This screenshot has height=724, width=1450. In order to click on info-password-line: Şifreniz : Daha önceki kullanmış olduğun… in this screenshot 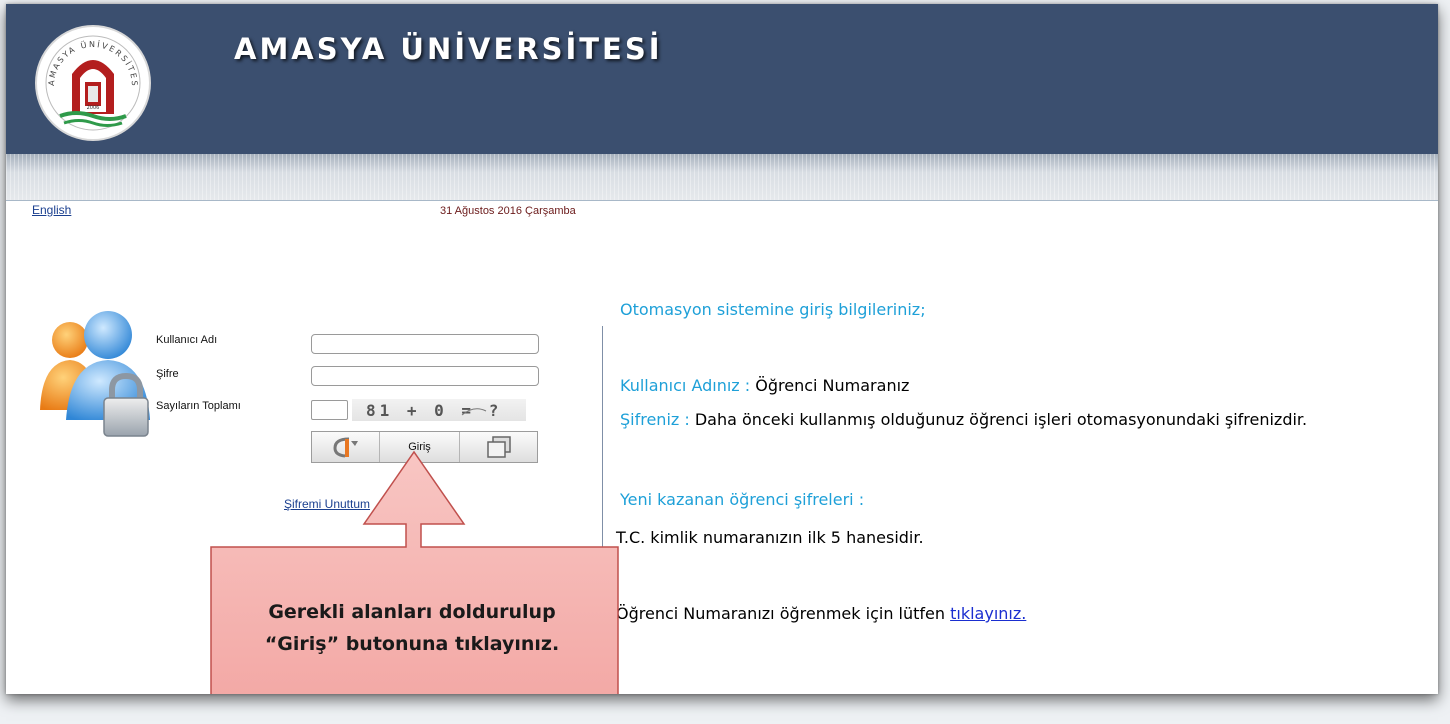, I will do `click(963, 419)`.